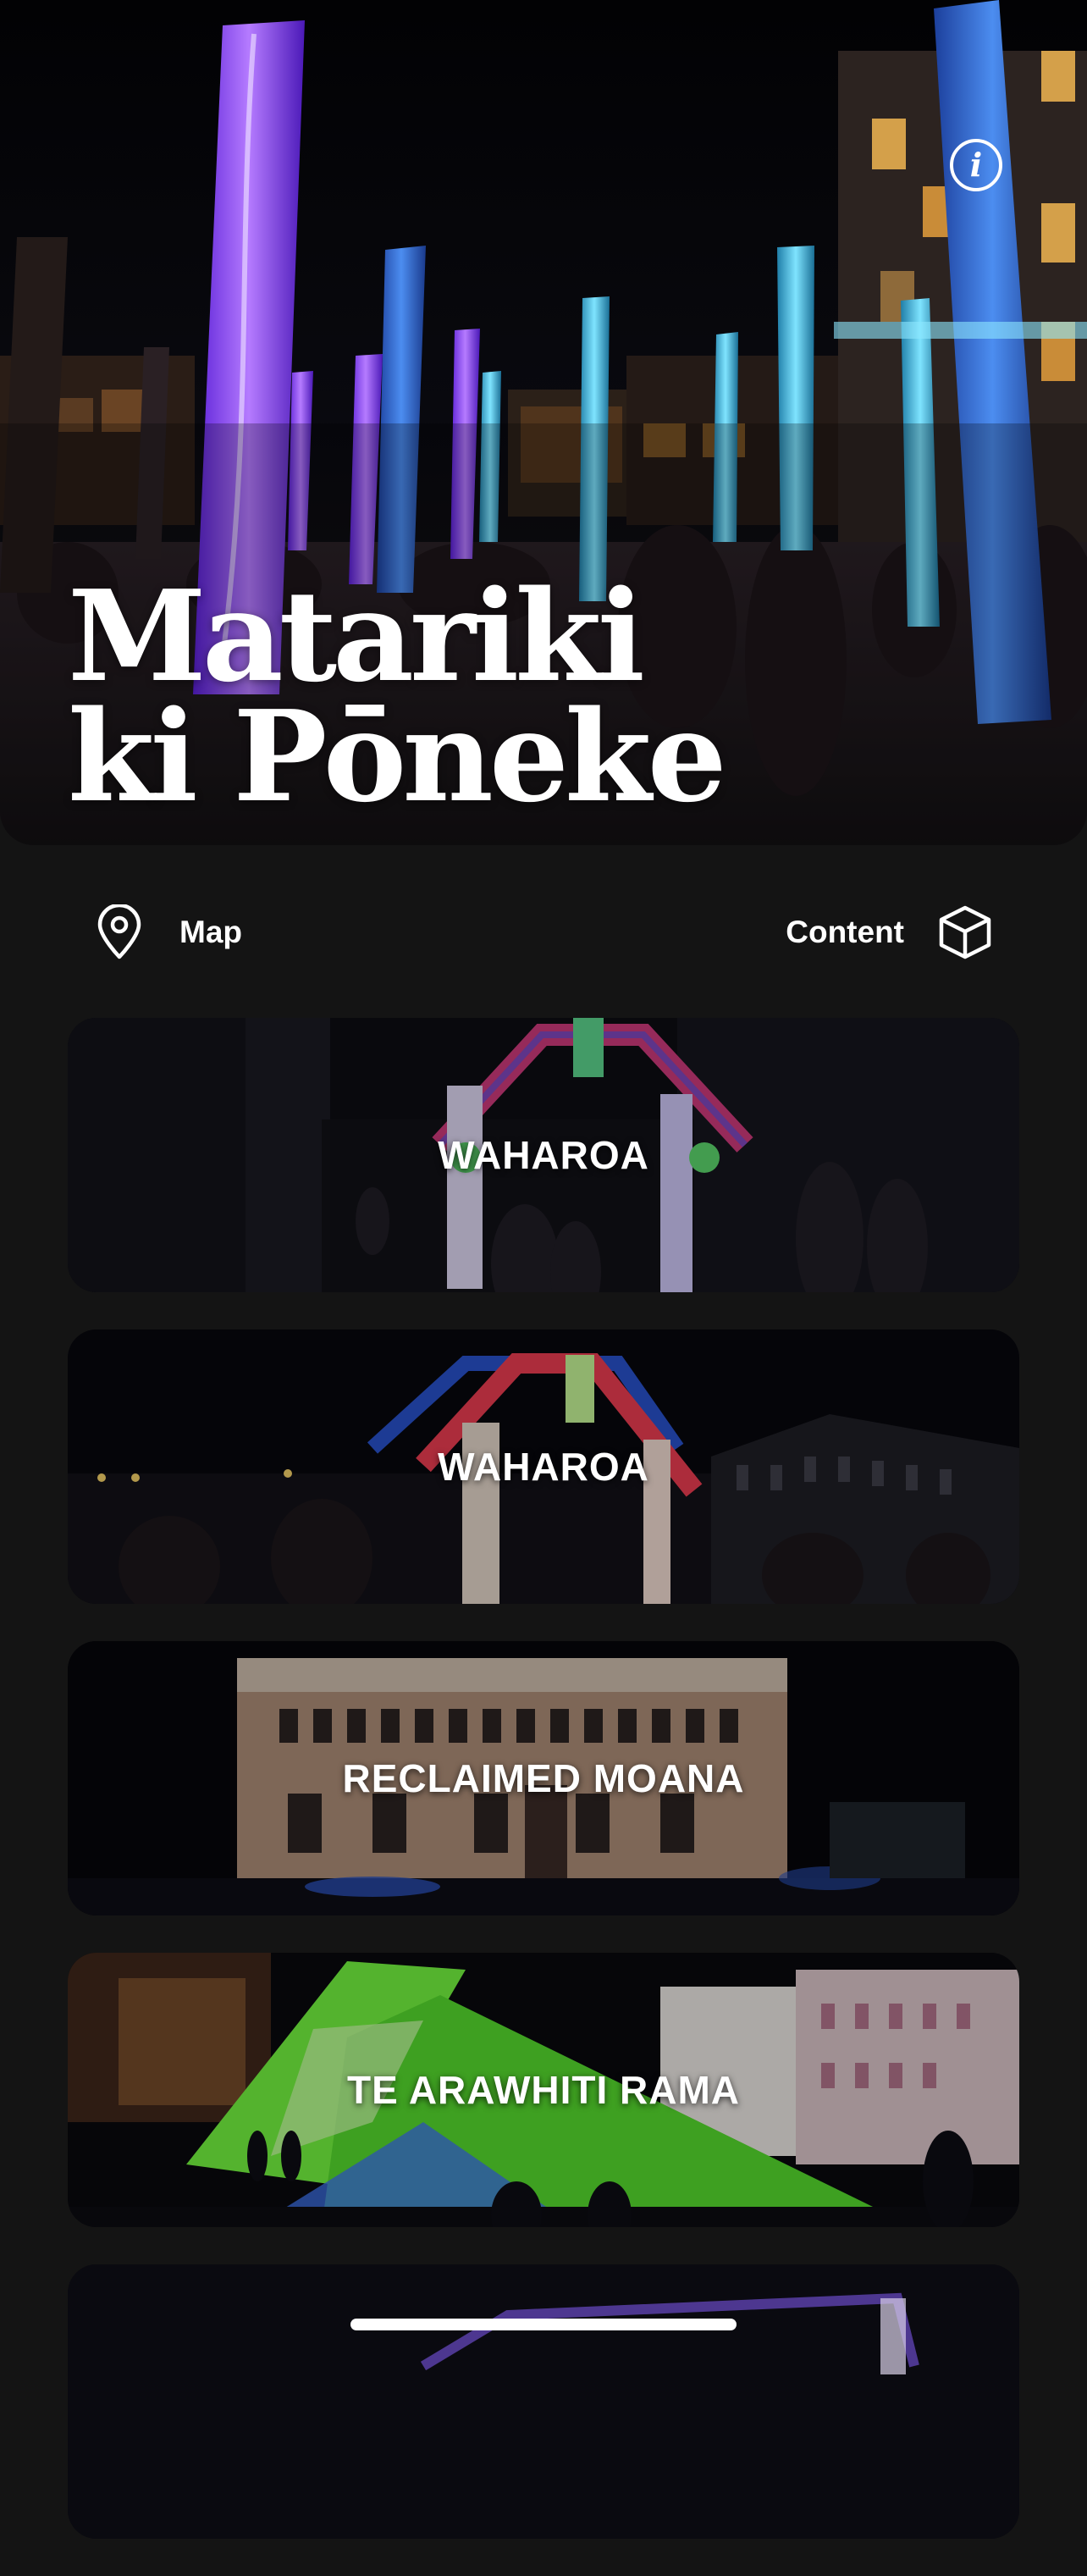  I want to click on content-button: Content, so click(889, 932).